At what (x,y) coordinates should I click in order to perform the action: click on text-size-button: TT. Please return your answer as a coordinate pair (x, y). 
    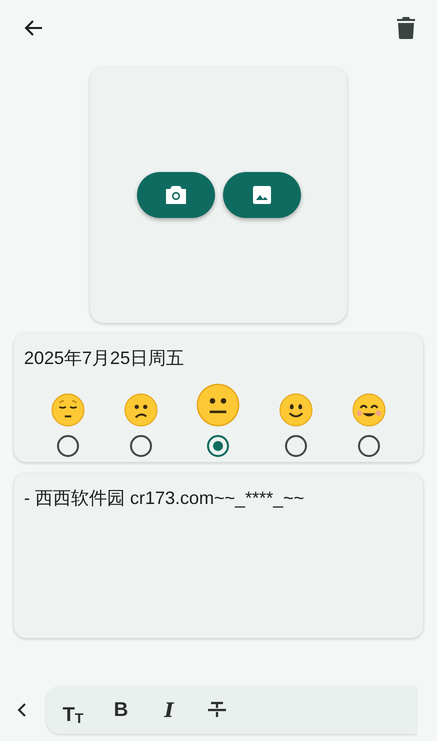
    Looking at the image, I should click on (73, 710).